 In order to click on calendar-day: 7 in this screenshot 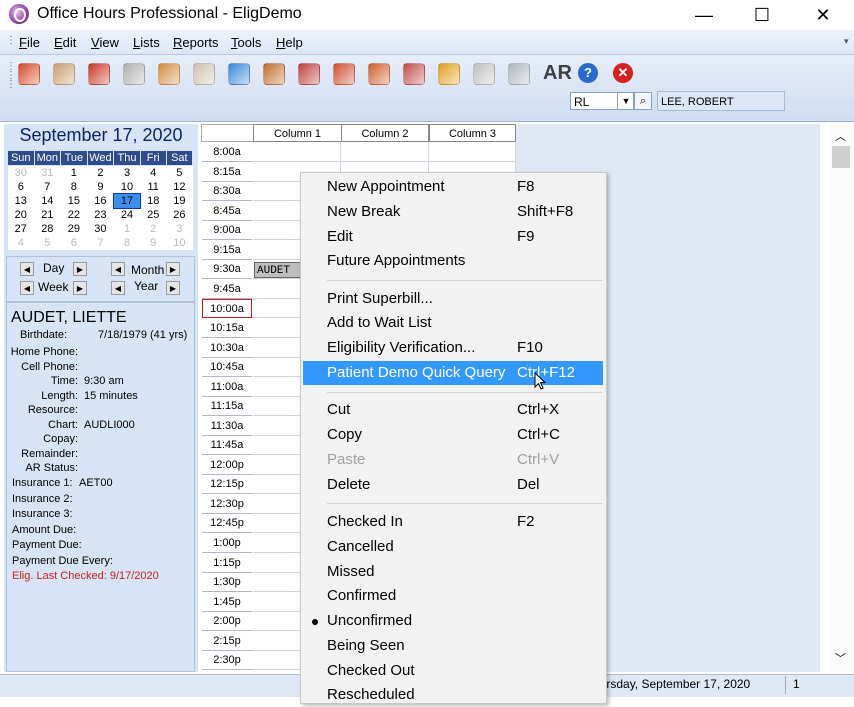, I will do `click(47, 187)`.